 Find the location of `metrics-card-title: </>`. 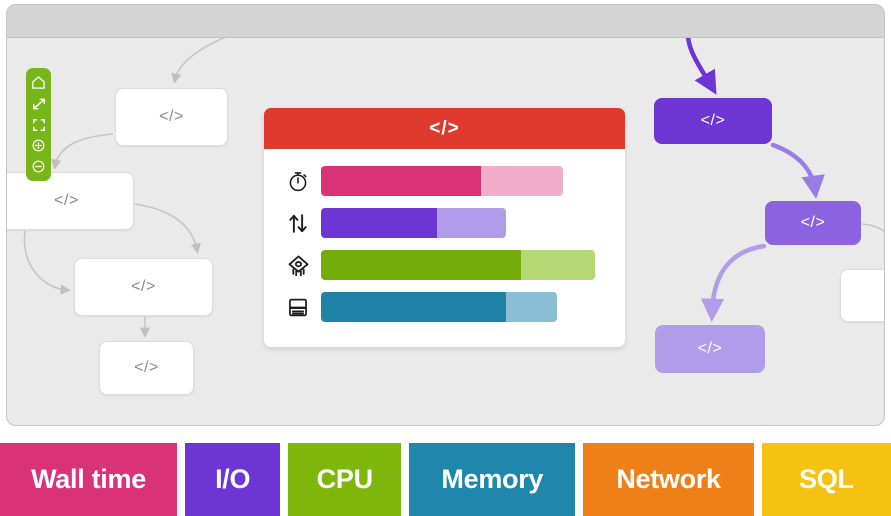

metrics-card-title: </> is located at coordinates (444, 128).